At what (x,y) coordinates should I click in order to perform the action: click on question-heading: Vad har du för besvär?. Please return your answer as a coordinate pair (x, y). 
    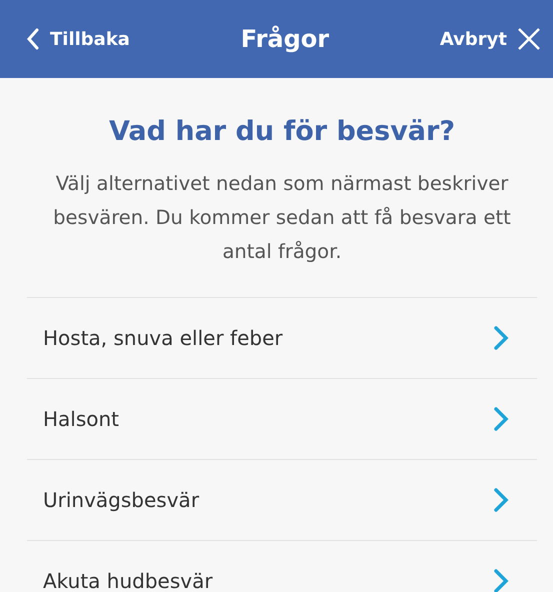
    Looking at the image, I should click on (282, 131).